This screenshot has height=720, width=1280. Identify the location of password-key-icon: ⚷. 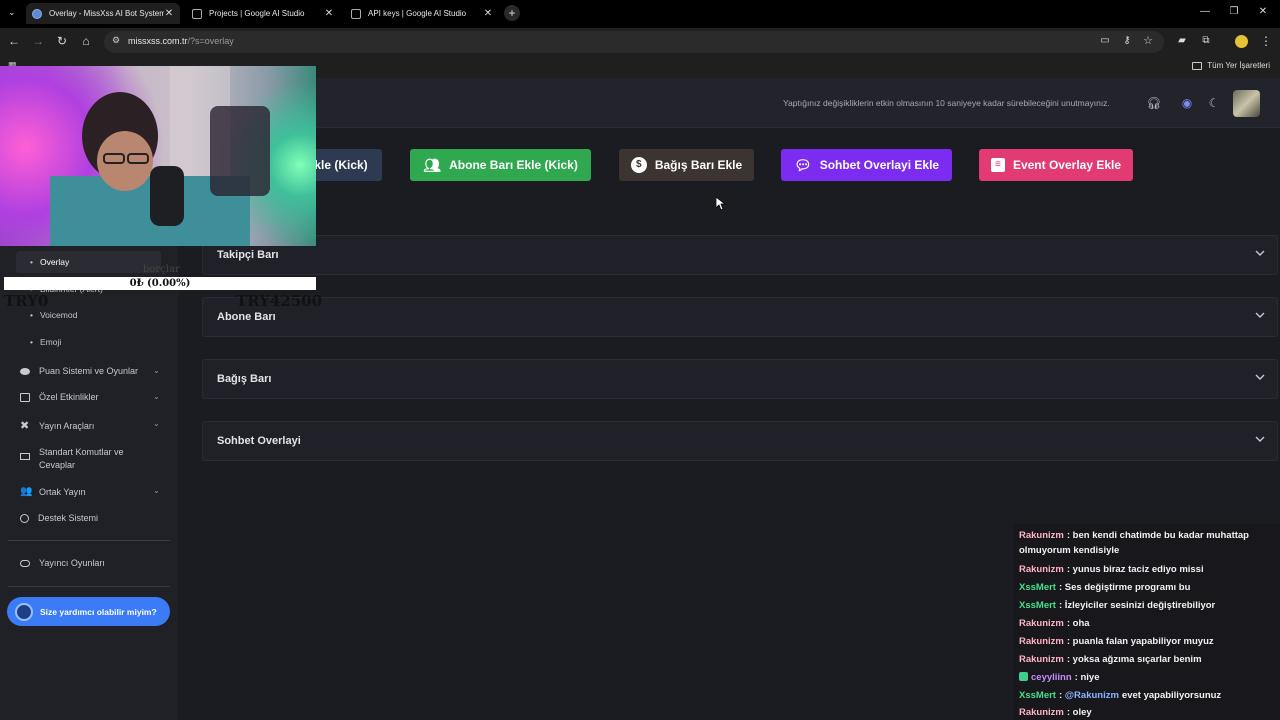
(1127, 41).